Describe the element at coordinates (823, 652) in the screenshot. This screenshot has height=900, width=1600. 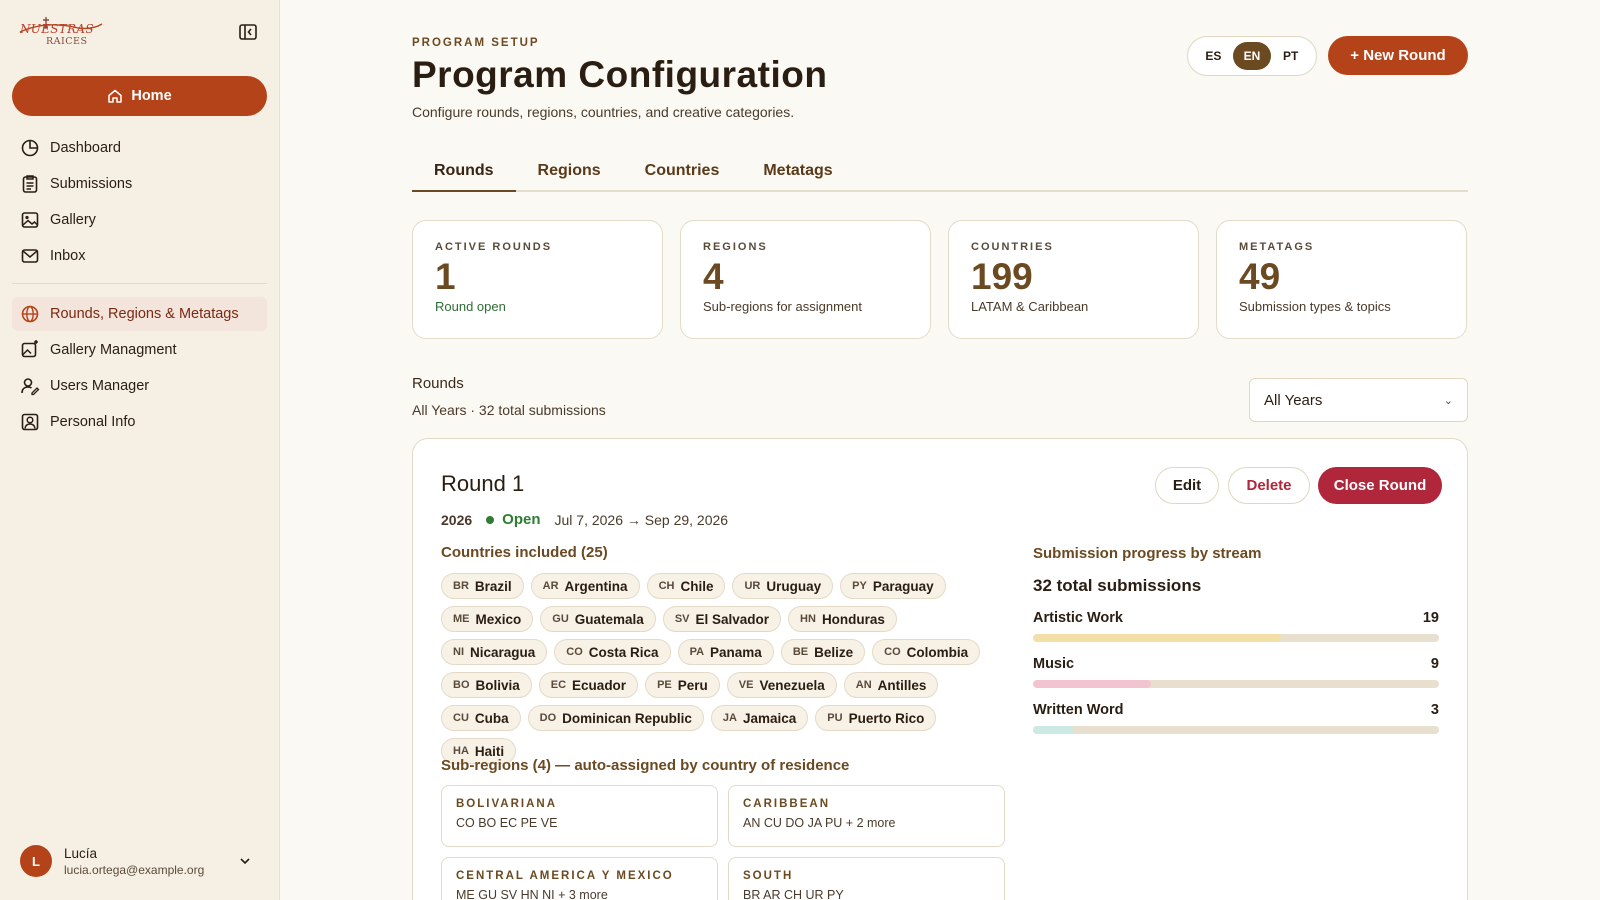
I see `country-chip: BE Belize` at that location.